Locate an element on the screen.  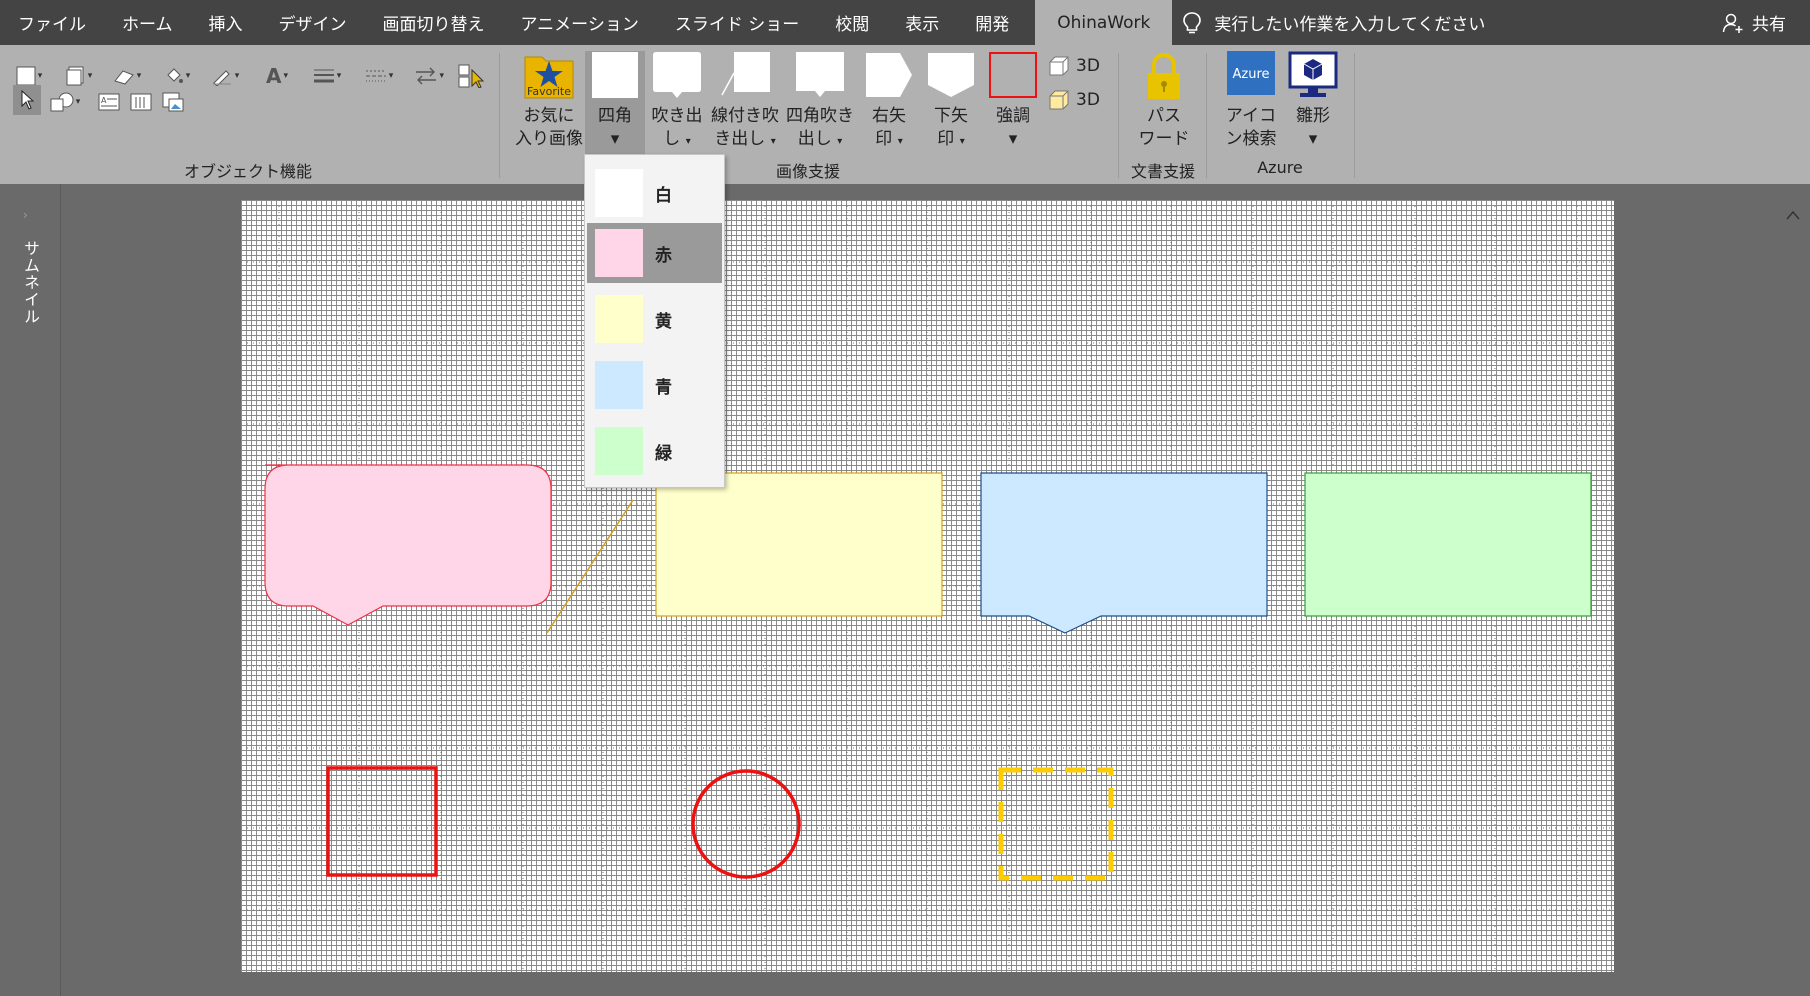
square-callout-shape-icon is located at coordinates (820, 74).